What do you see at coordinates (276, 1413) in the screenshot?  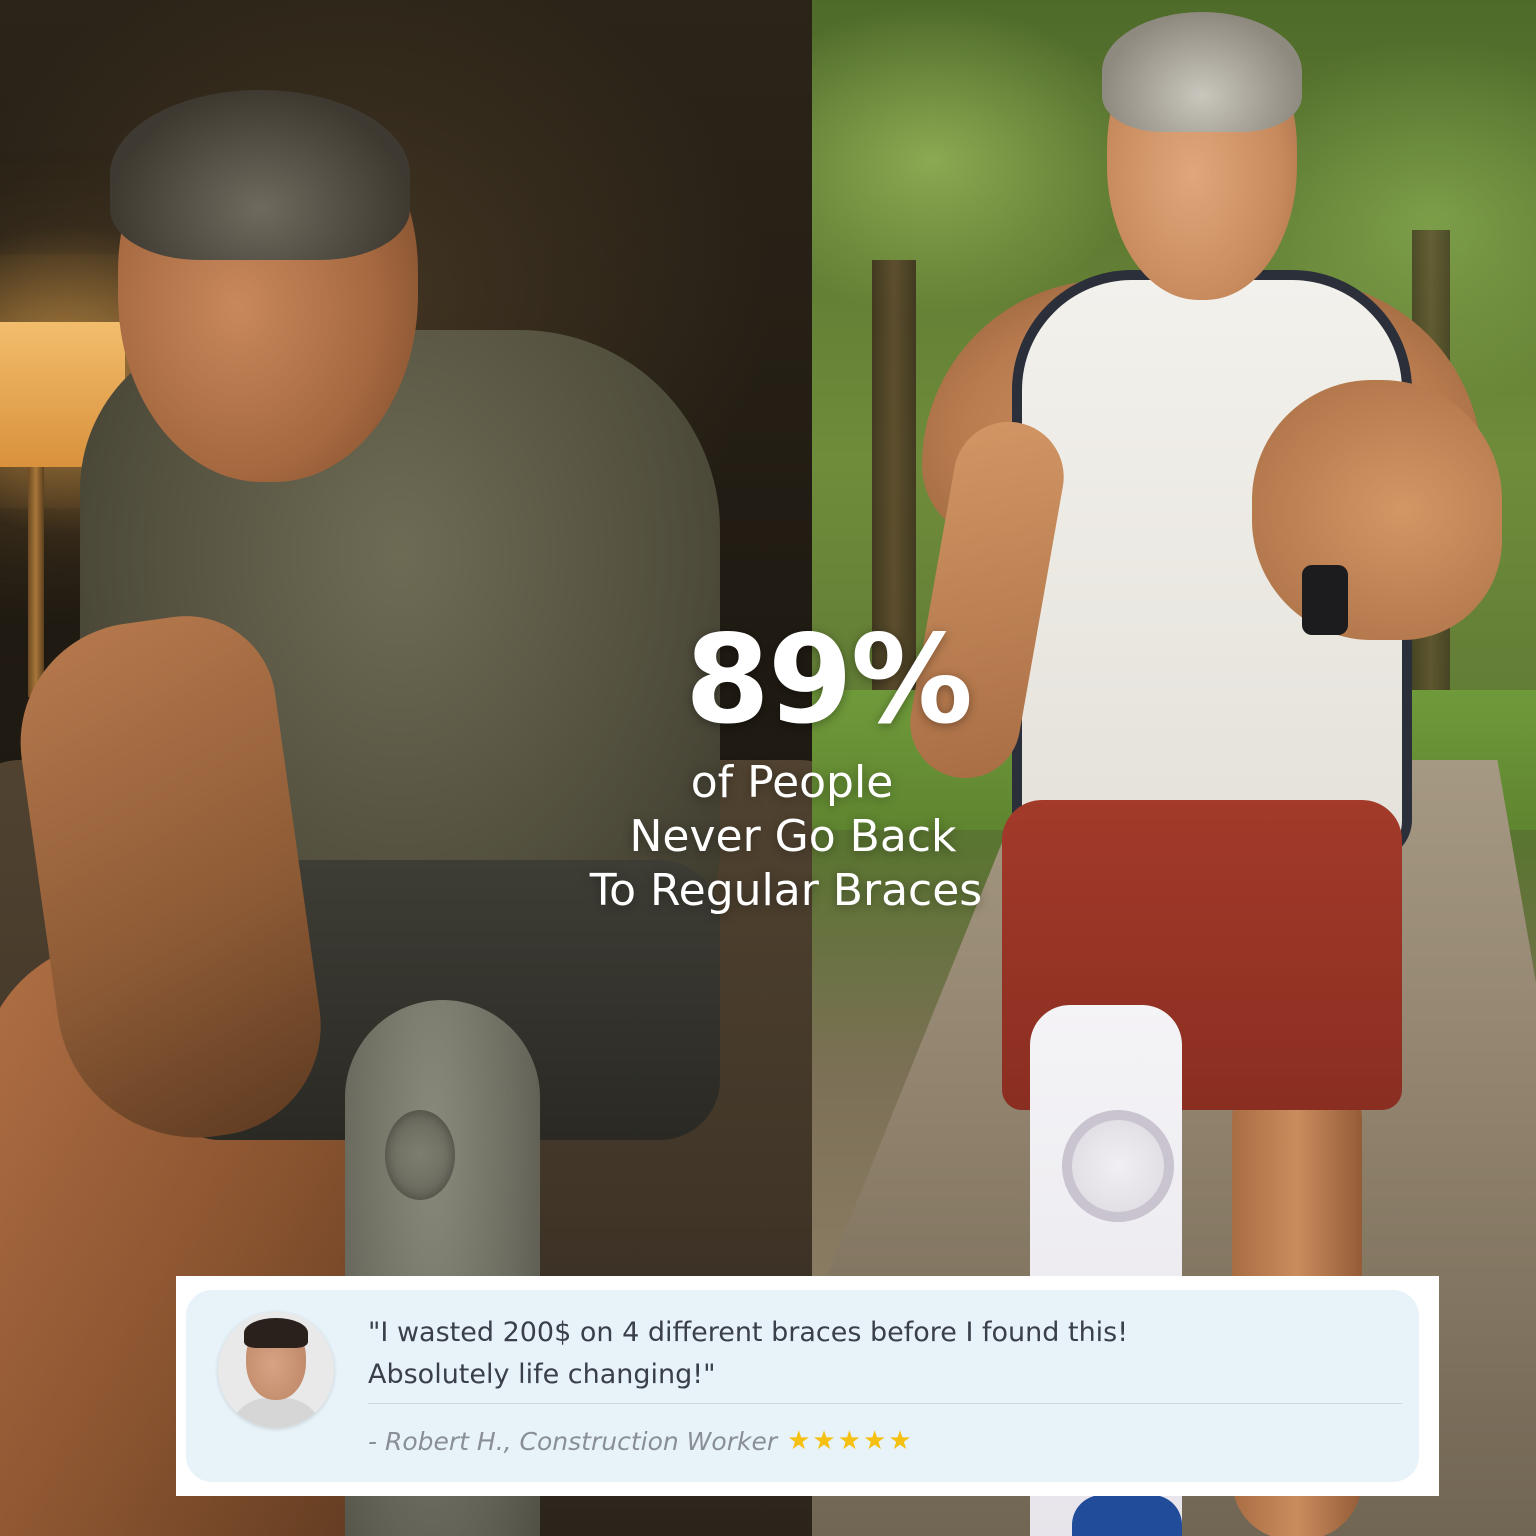 I see `avatar-shoulders` at bounding box center [276, 1413].